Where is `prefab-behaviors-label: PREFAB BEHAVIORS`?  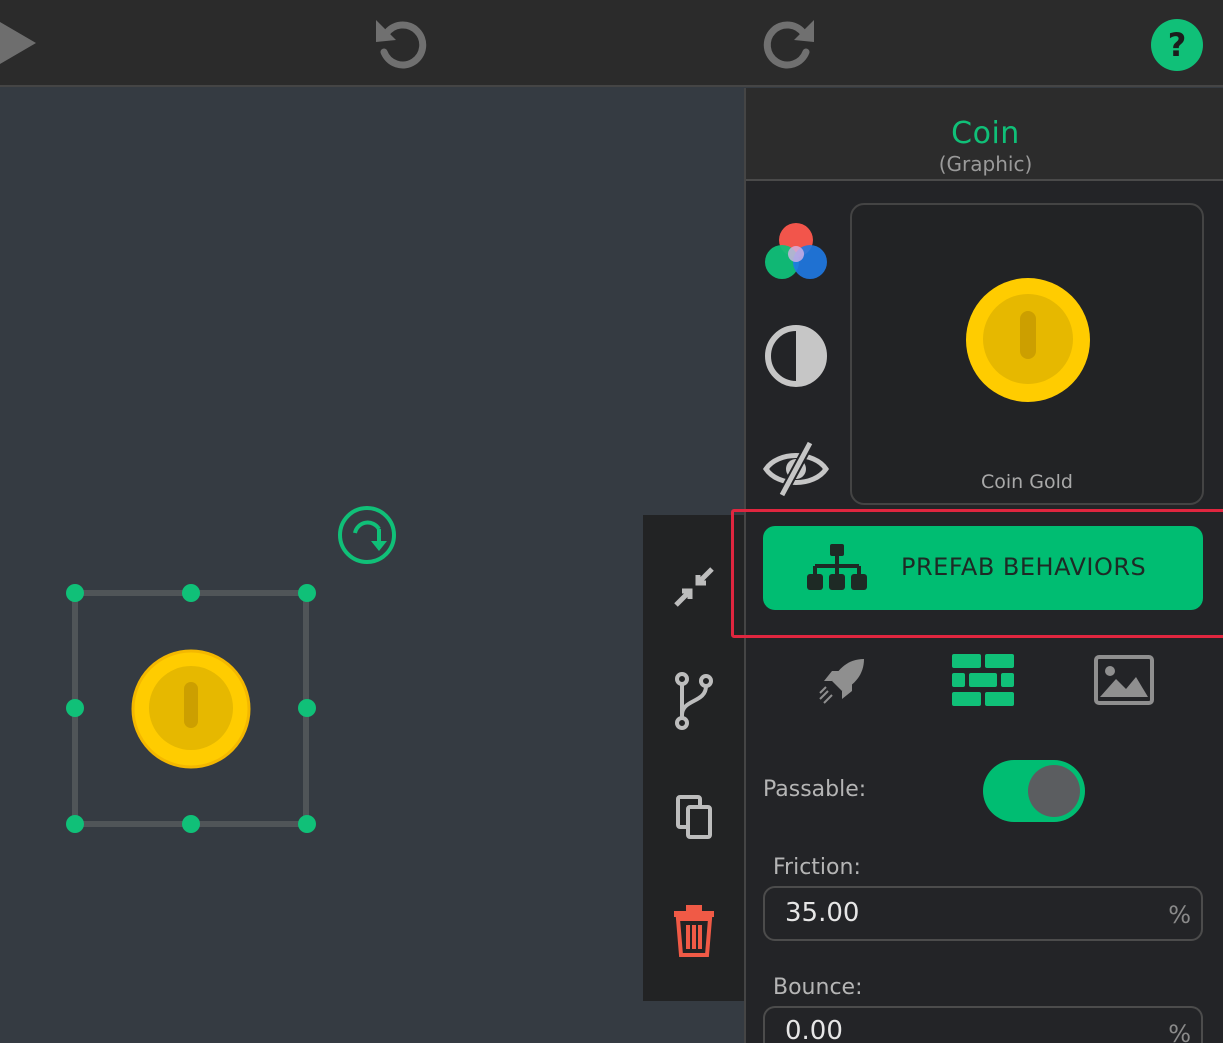
prefab-behaviors-label: PREFAB BEHAVIORS is located at coordinates (1024, 567).